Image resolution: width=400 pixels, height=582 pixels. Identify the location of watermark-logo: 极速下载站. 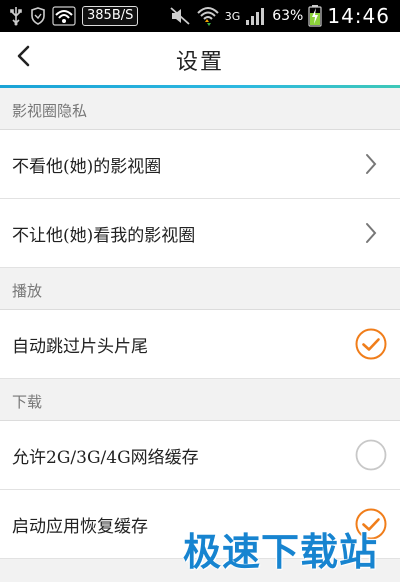
(280, 552).